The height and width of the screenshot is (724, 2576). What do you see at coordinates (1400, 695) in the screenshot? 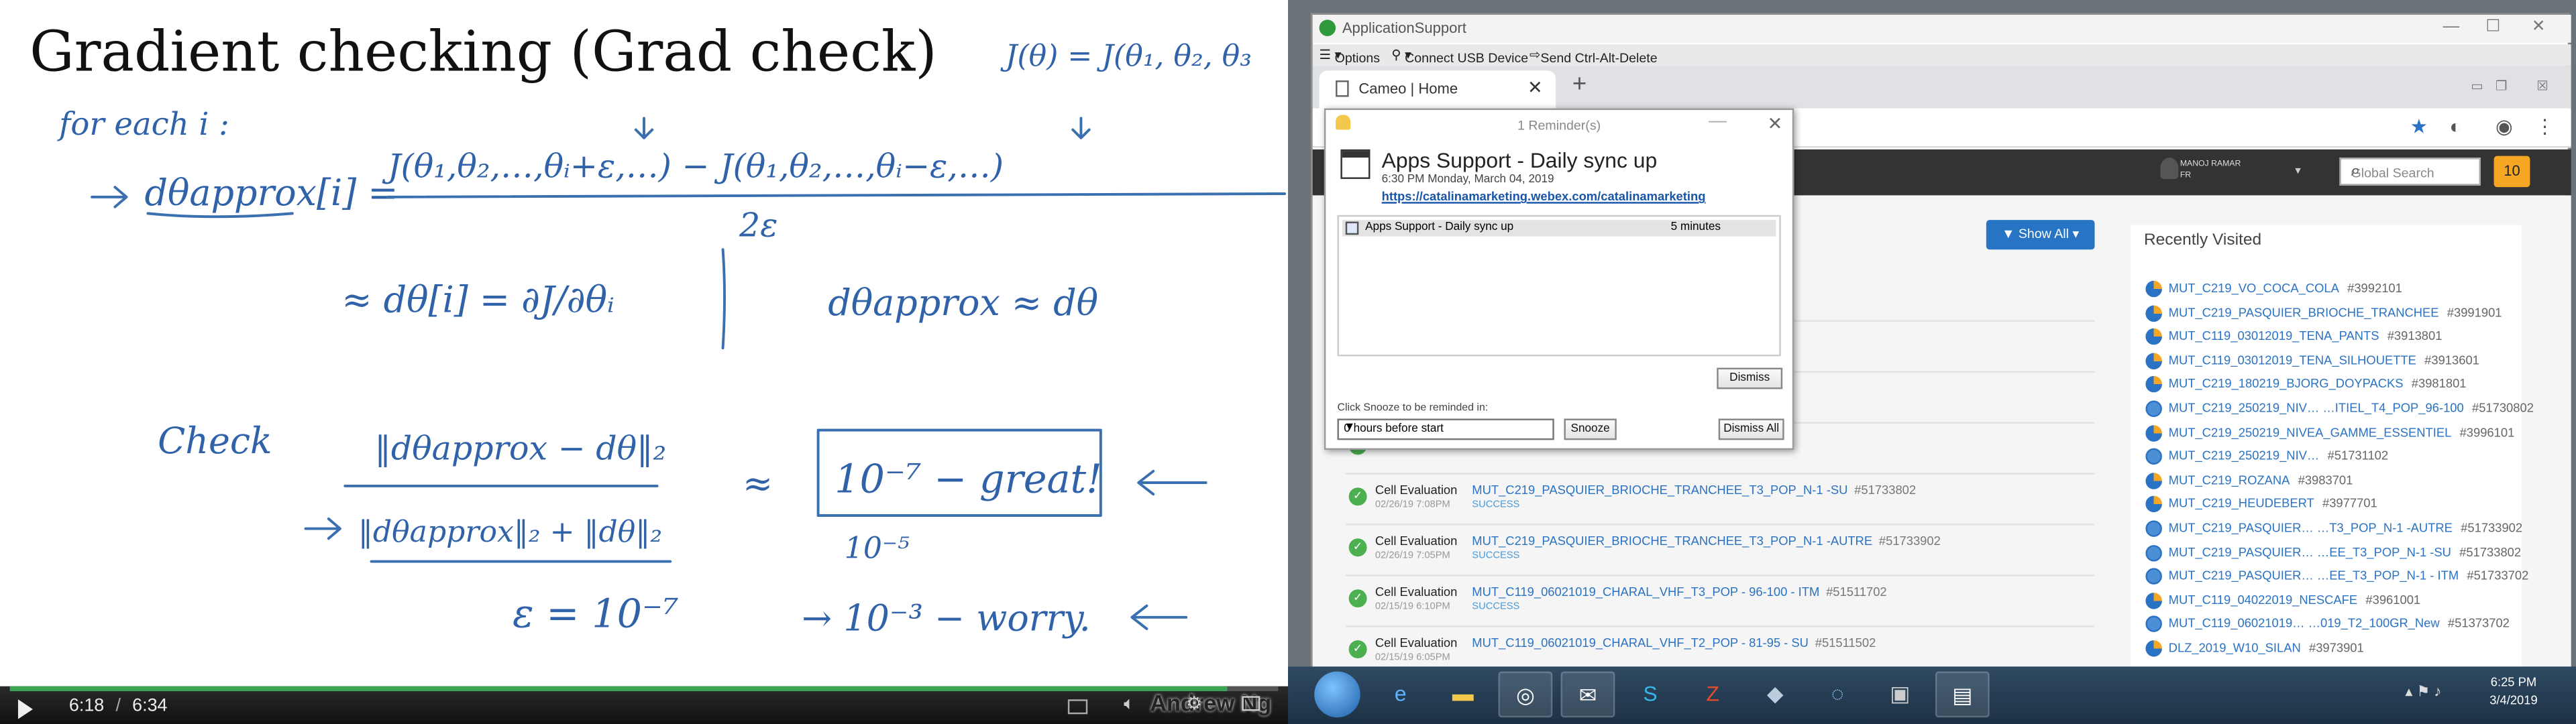
I see `ie-icon: e` at bounding box center [1400, 695].